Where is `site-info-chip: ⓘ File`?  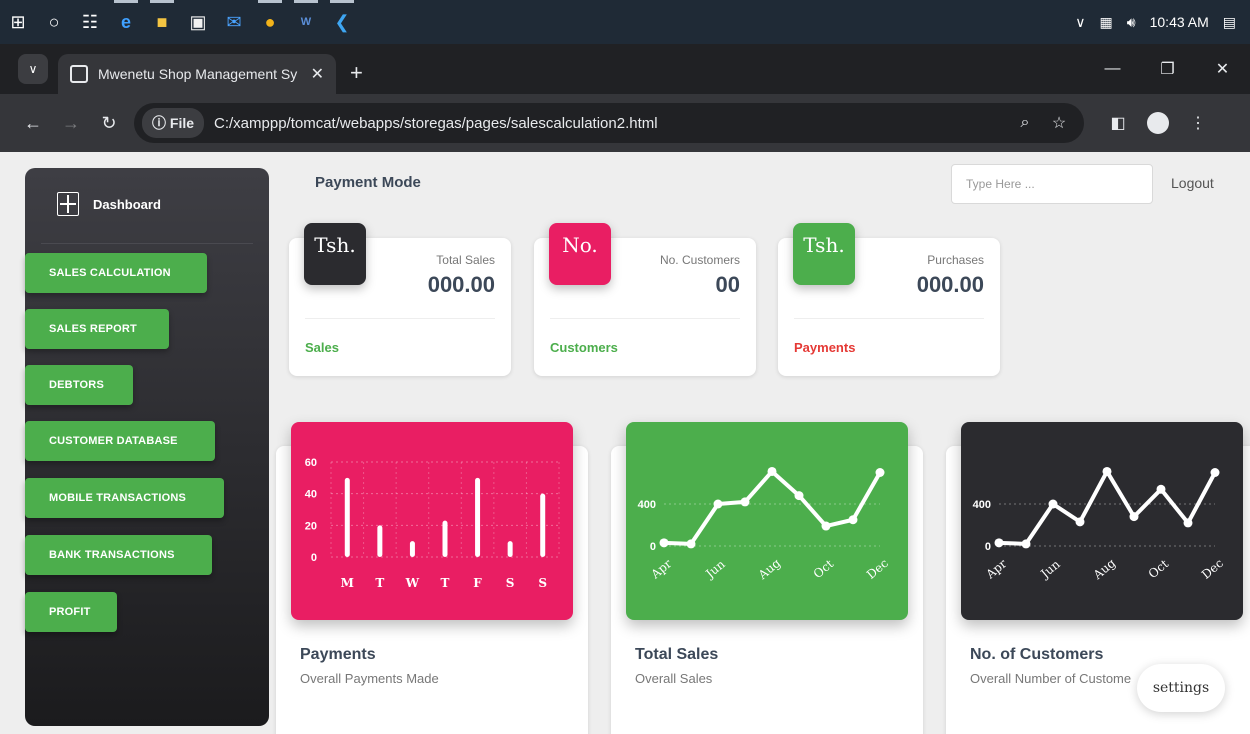
site-info-chip: ⓘ File is located at coordinates (173, 123).